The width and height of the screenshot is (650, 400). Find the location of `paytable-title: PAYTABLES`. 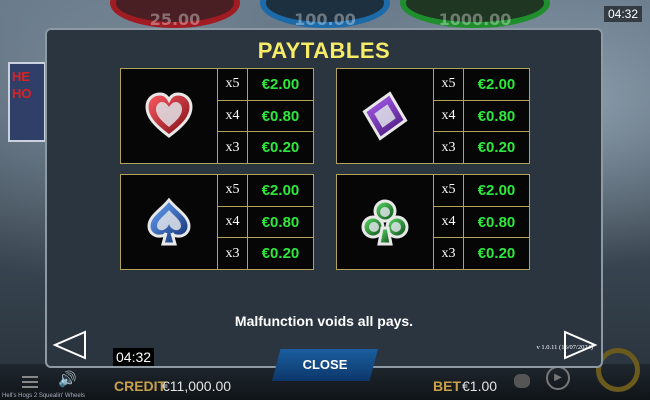

paytable-title: PAYTABLES is located at coordinates (324, 50).